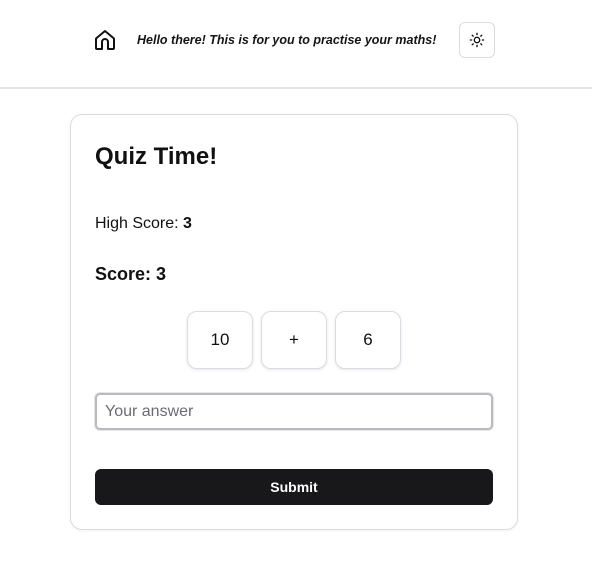 The width and height of the screenshot is (592, 563). What do you see at coordinates (368, 340) in the screenshot?
I see `right-operand: 6` at bounding box center [368, 340].